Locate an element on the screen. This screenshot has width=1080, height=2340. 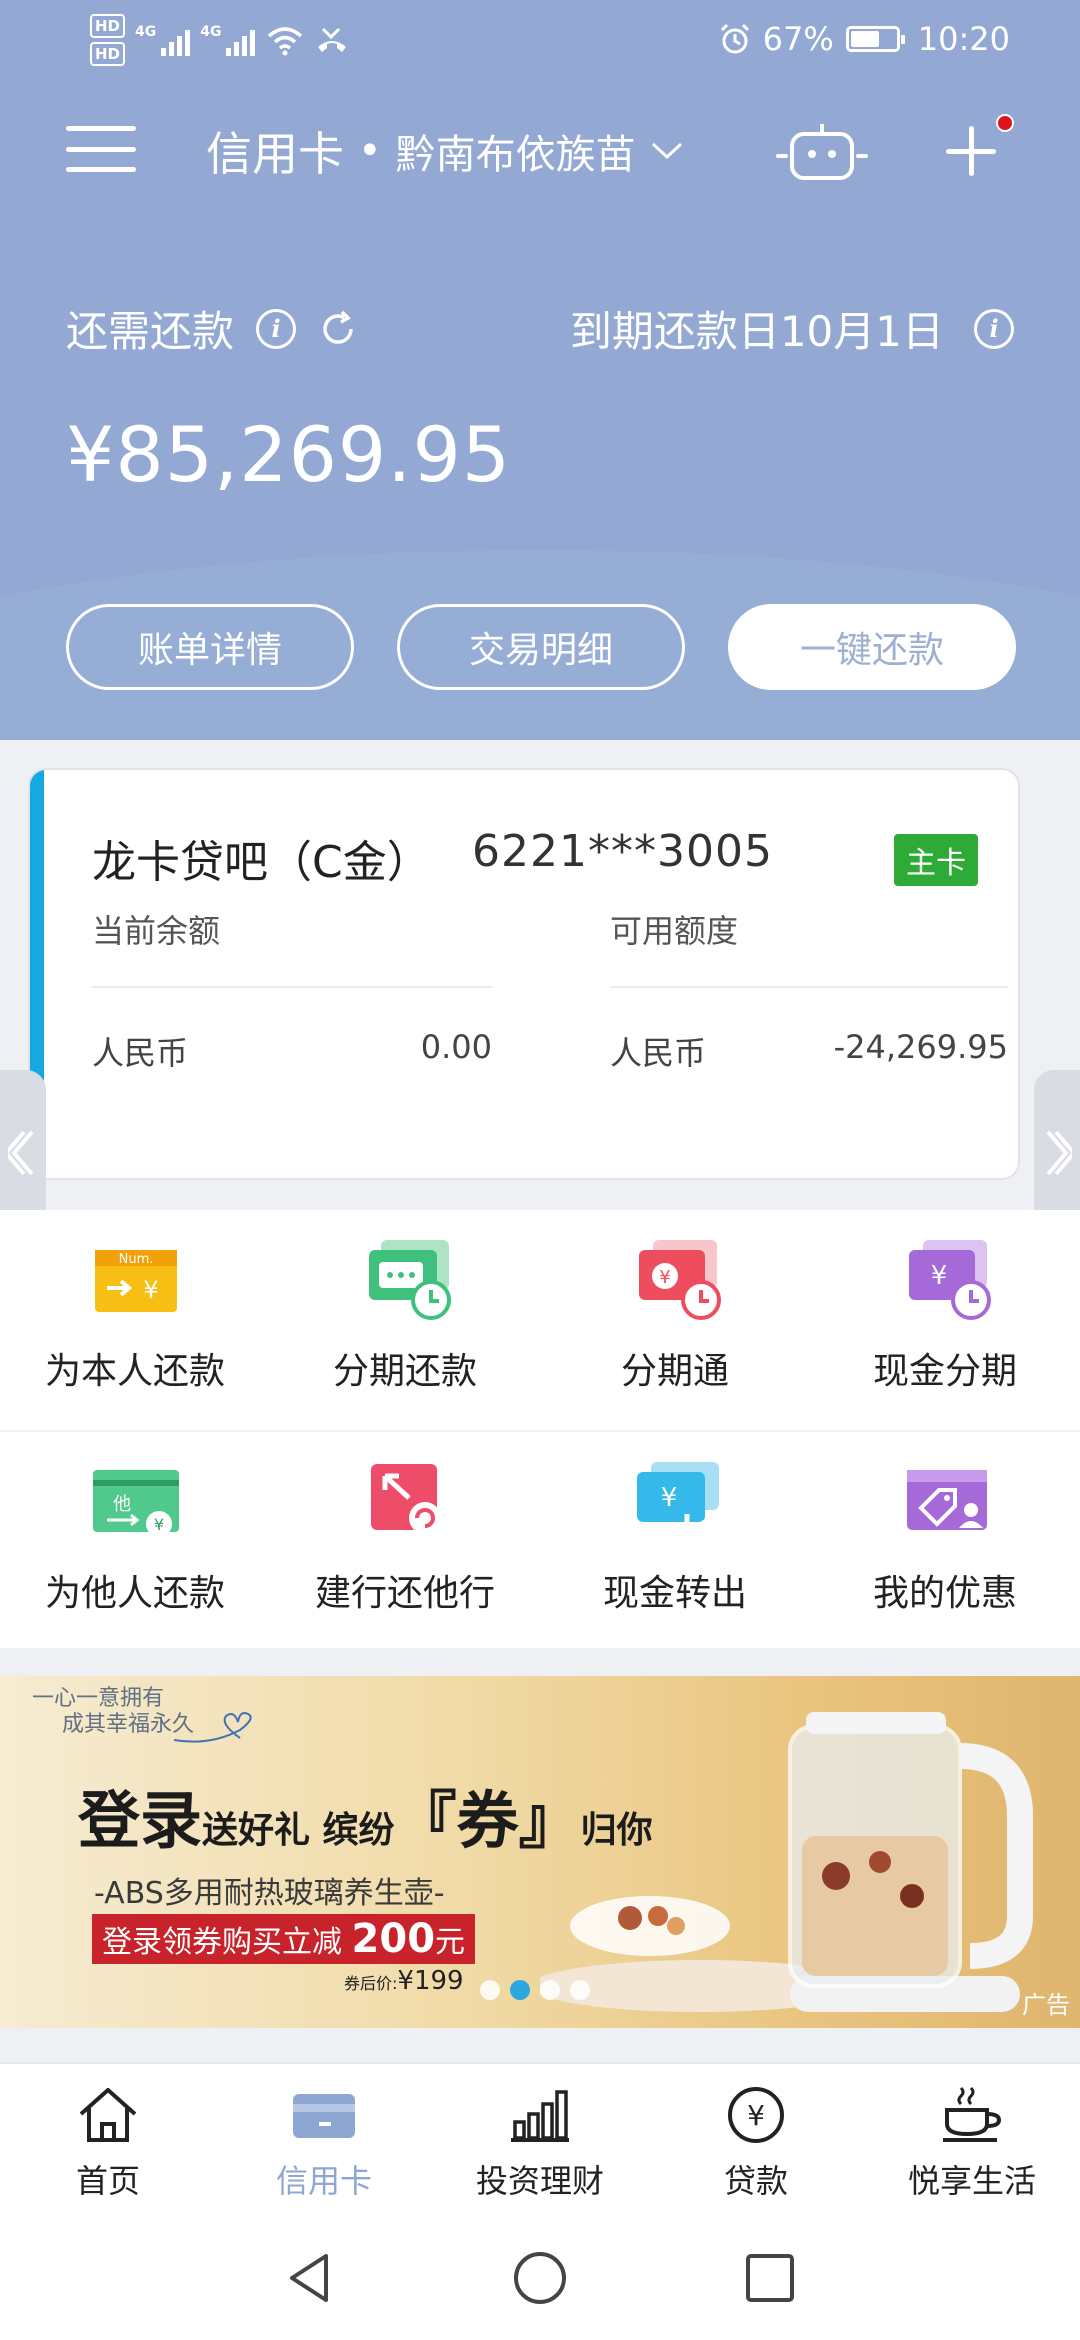
current-balance-column: 当前余额 人民币 0.00 is located at coordinates (292, 990).